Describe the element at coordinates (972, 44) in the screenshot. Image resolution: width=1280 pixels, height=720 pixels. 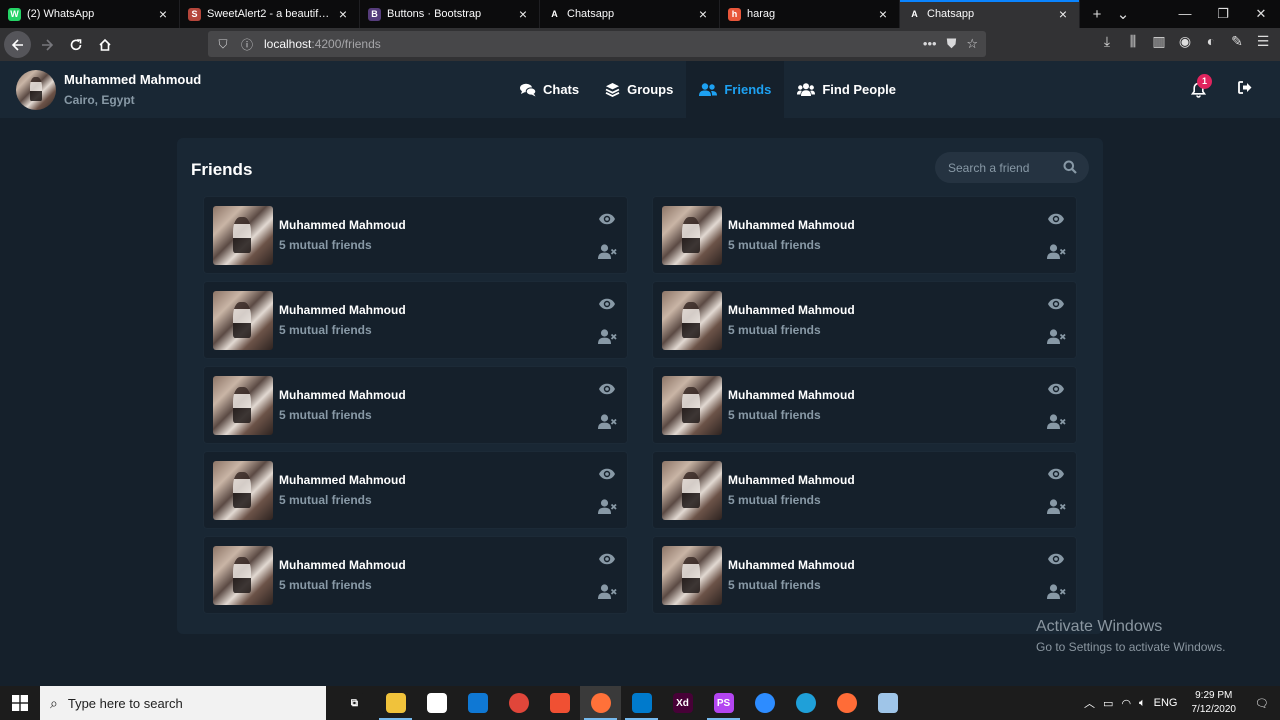
I see `bookmark-star-icon: ☆` at that location.